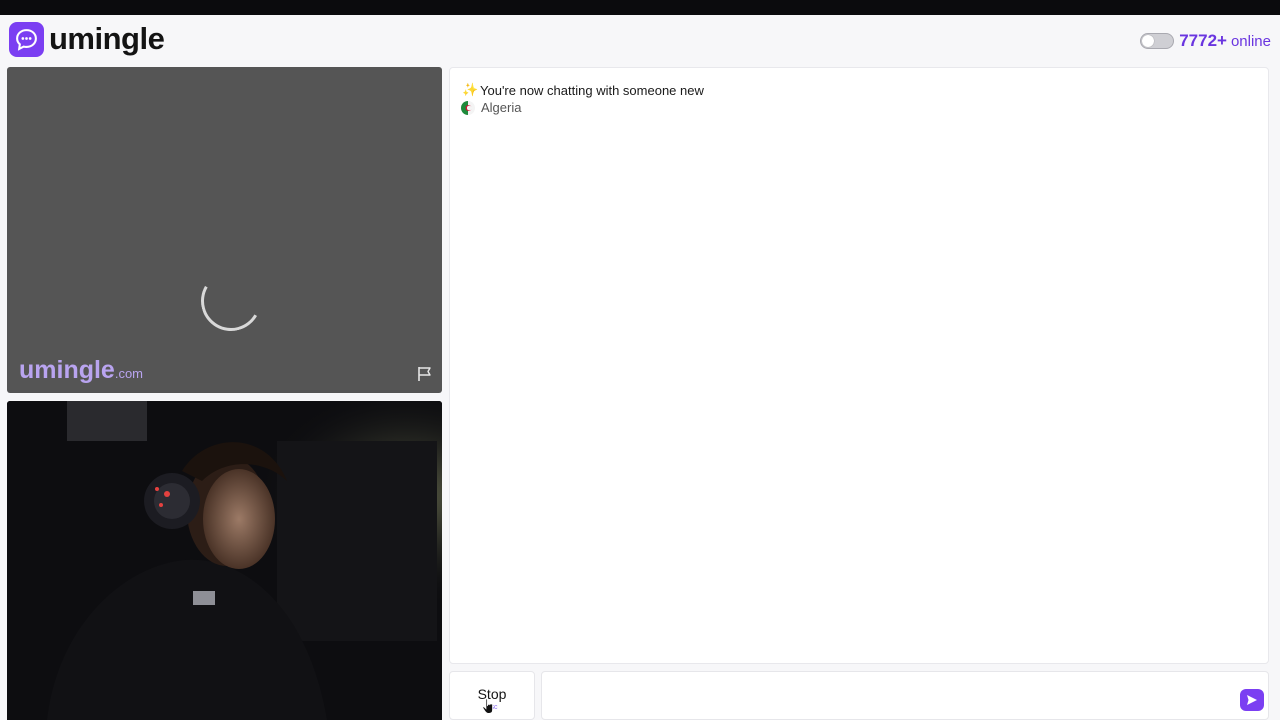  Describe the element at coordinates (425, 374) in the screenshot. I see `flag-icon` at that location.